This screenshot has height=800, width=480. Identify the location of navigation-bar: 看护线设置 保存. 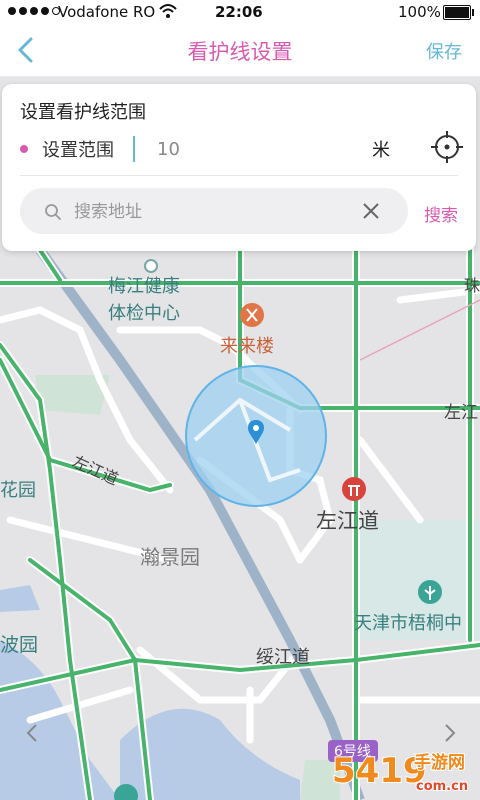
(240, 50).